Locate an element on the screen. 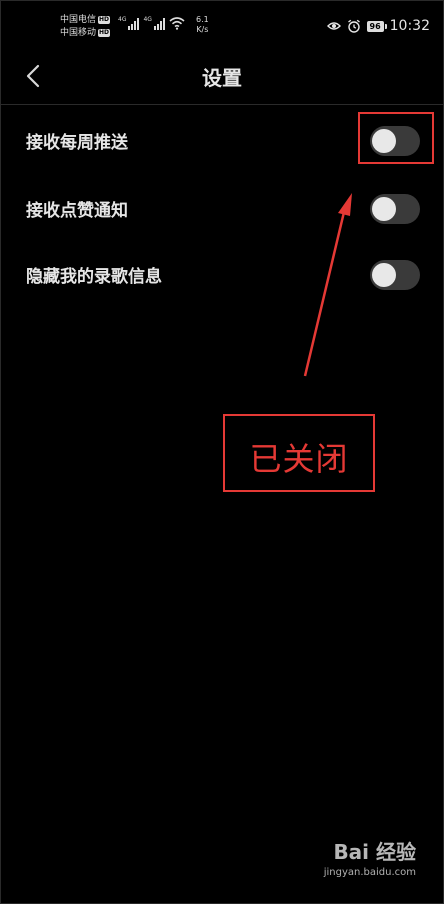 Image resolution: width=444 pixels, height=904 pixels. alarm-icon is located at coordinates (353, 26).